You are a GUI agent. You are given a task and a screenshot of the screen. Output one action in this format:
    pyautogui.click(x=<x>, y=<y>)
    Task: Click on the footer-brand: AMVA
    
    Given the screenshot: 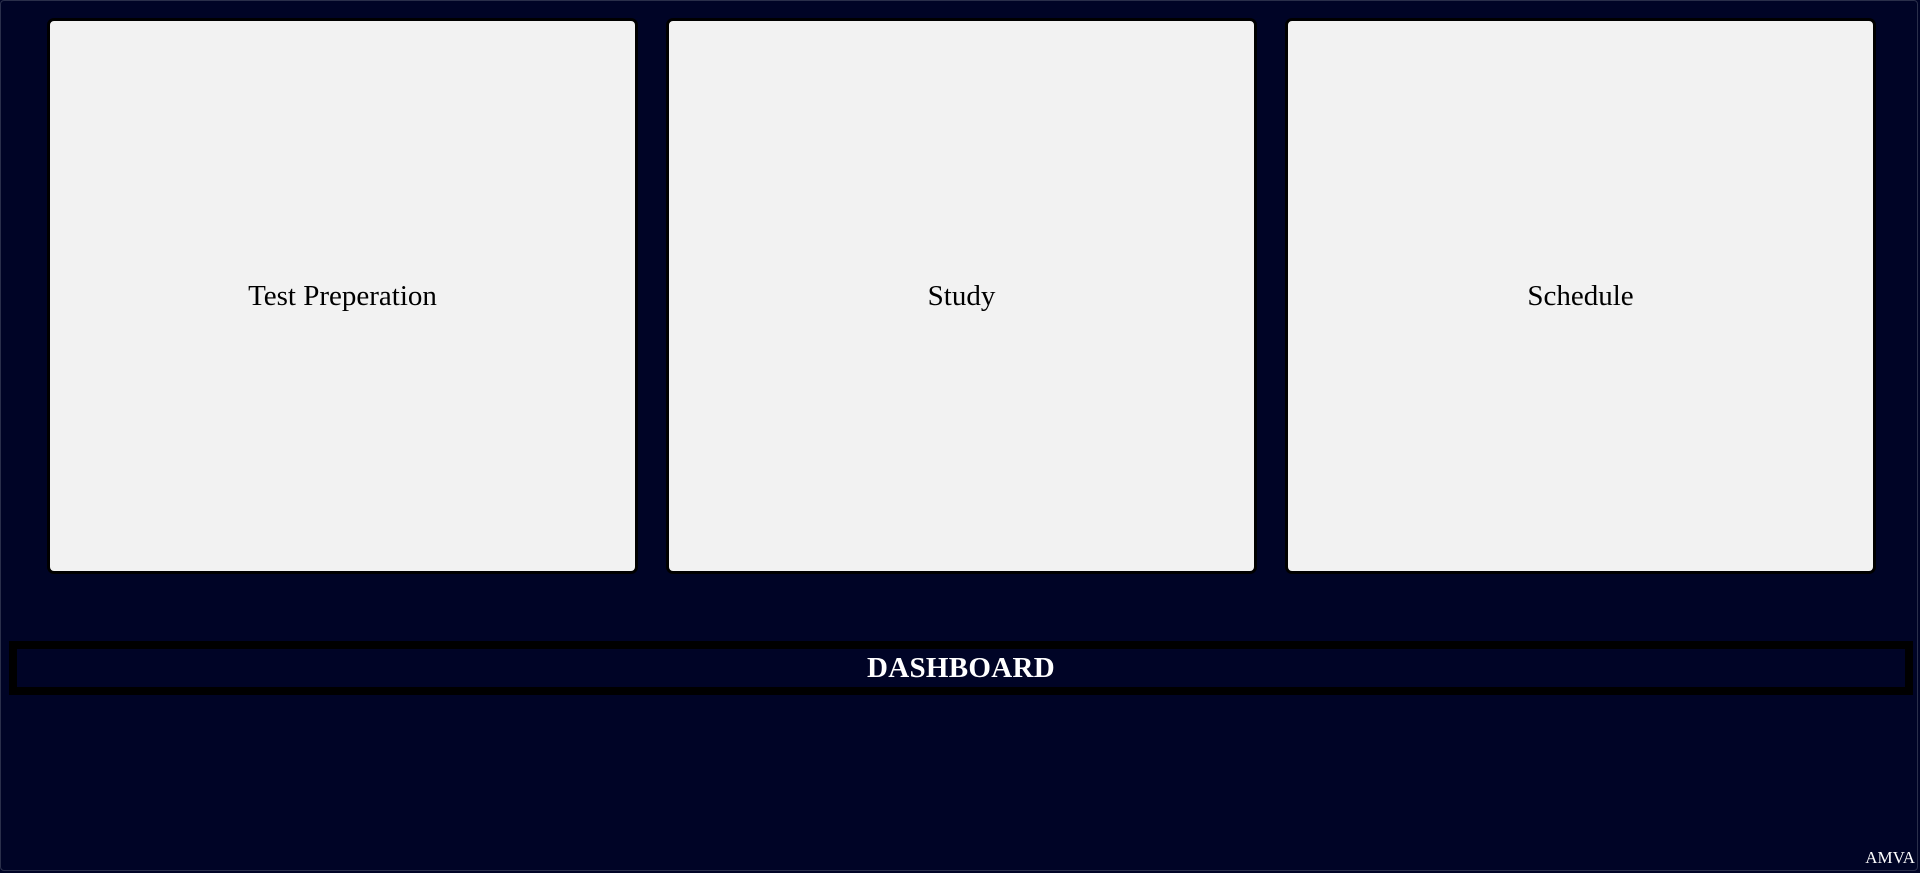 What is the action you would take?
    pyautogui.click(x=1890, y=857)
    